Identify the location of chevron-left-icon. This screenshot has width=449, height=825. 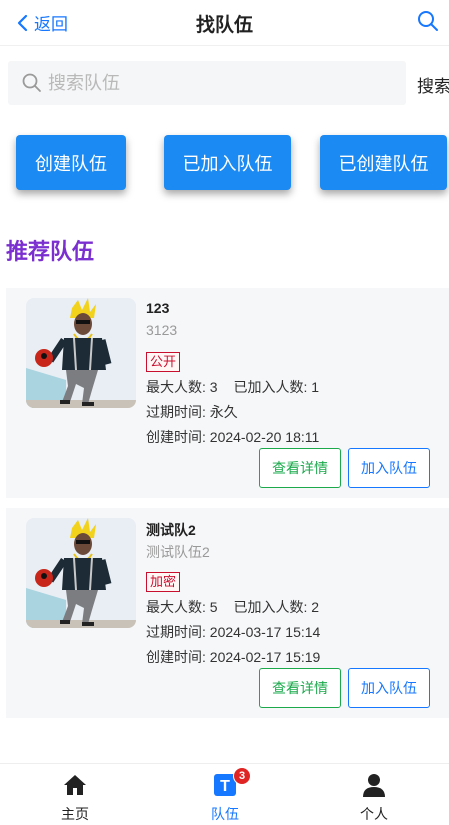
(22, 22).